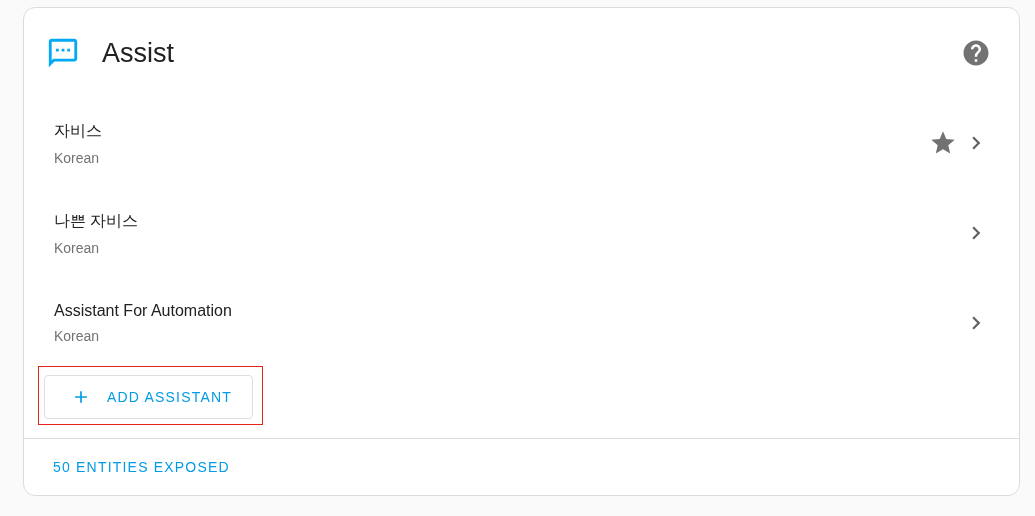 The image size is (1035, 516). Describe the element at coordinates (78, 130) in the screenshot. I see `assistant-name: 자비스` at that location.